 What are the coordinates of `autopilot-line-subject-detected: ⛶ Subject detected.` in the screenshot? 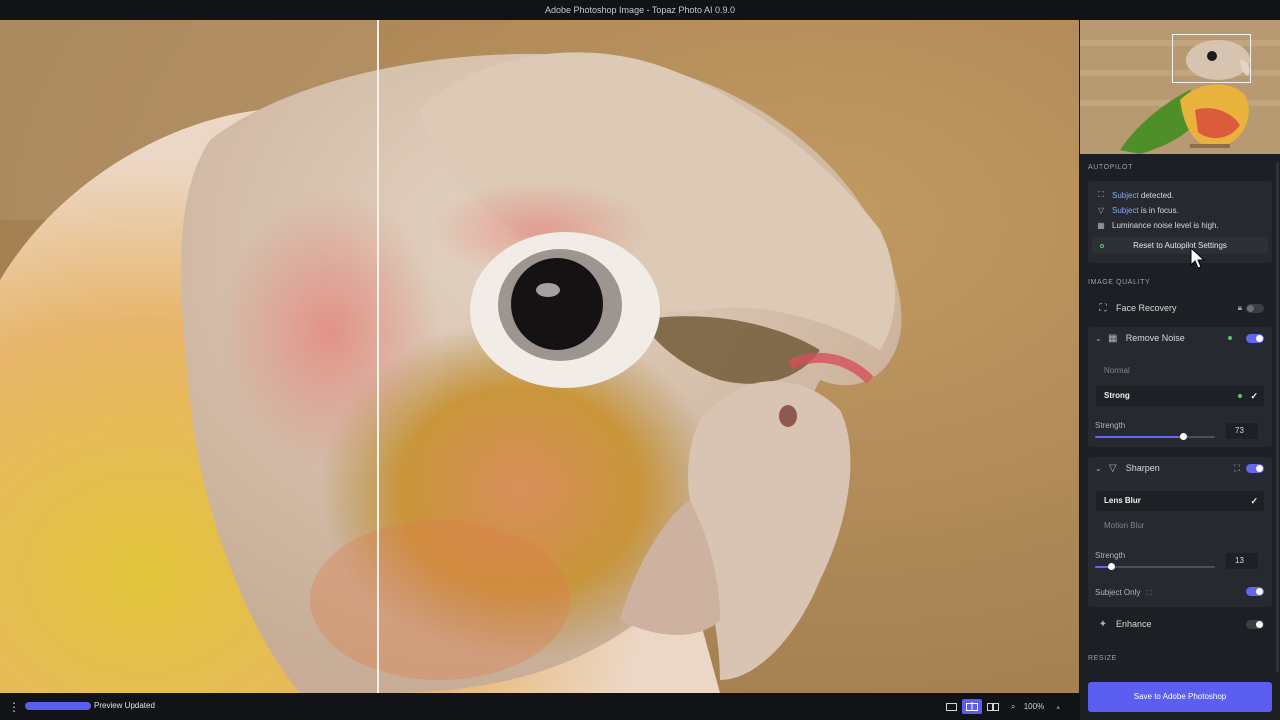 It's located at (1135, 195).